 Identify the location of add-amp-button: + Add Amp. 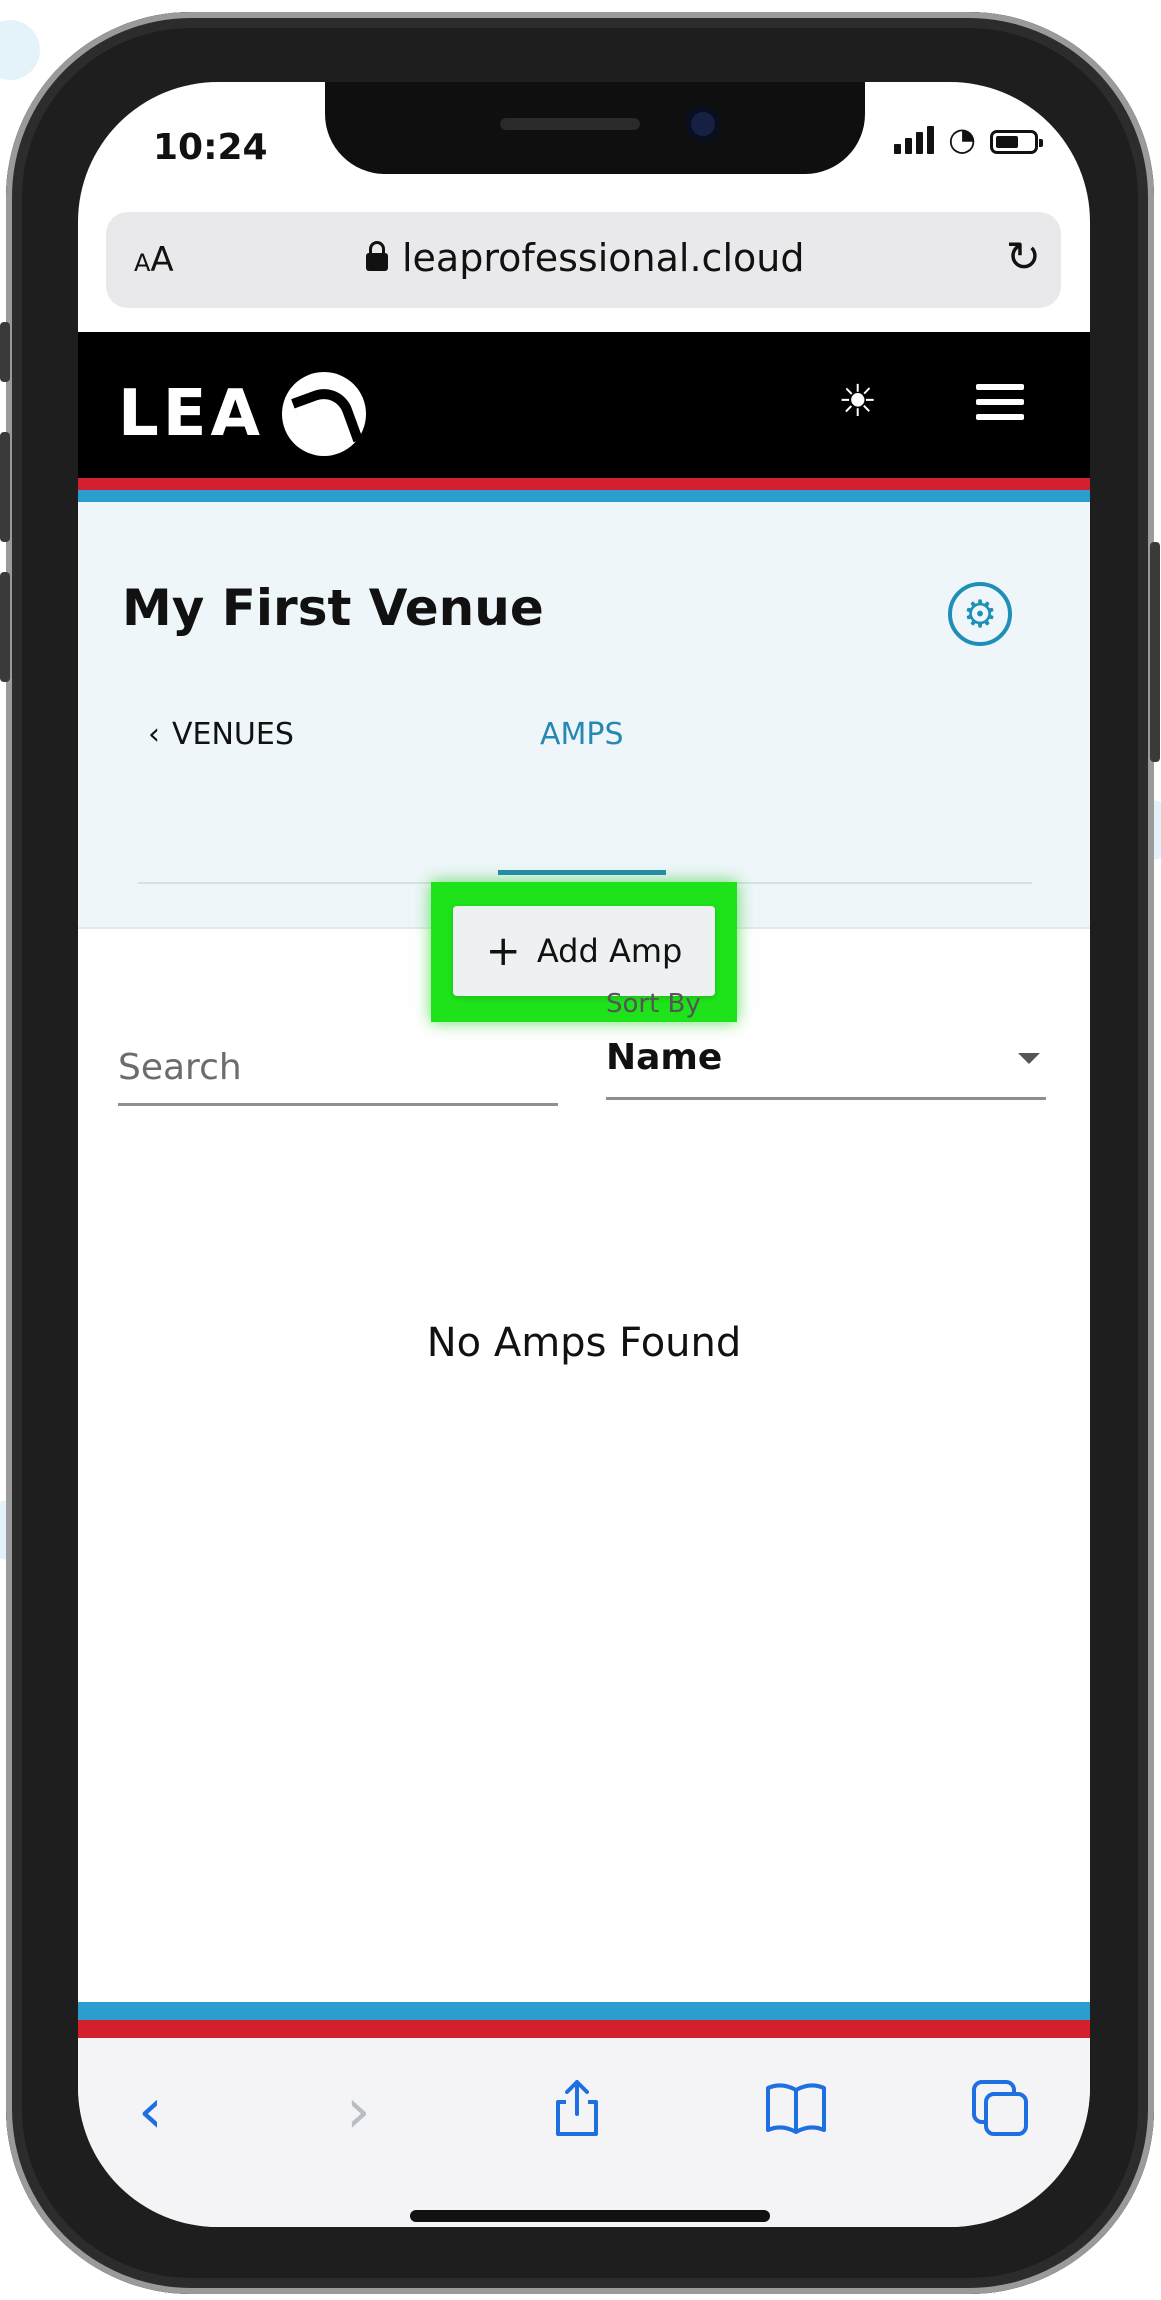
(584, 951).